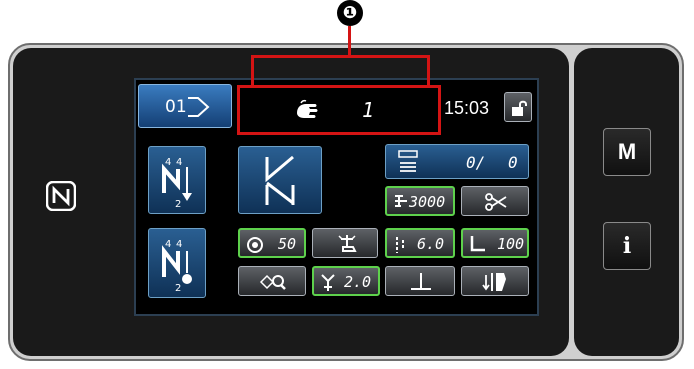  I want to click on reverse-feed-icon, so click(494, 282).